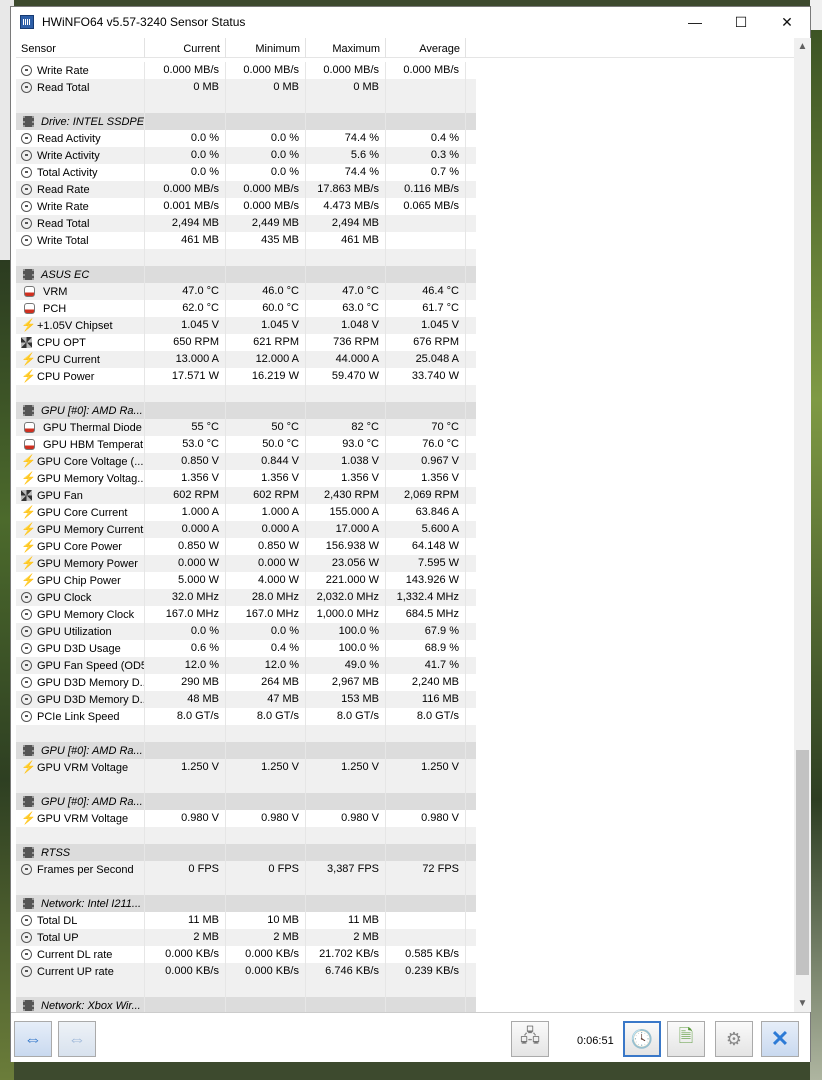 The image size is (822, 1080). What do you see at coordinates (246, 274) in the screenshot?
I see `sensor-group-header: ASUS EC` at bounding box center [246, 274].